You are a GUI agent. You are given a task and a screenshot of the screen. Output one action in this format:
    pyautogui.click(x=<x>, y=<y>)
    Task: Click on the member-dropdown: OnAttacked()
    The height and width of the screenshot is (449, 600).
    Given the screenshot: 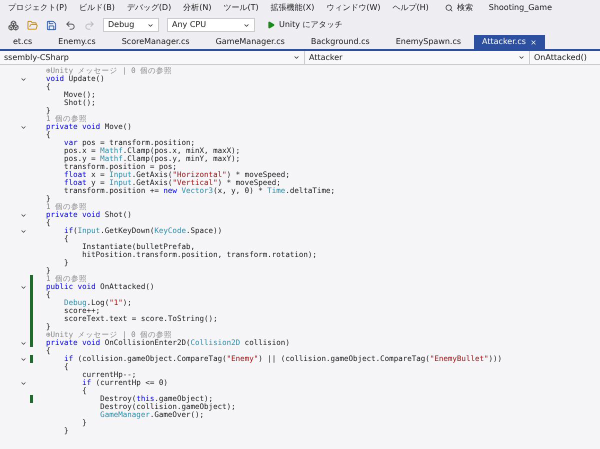 What is the action you would take?
    pyautogui.click(x=565, y=57)
    